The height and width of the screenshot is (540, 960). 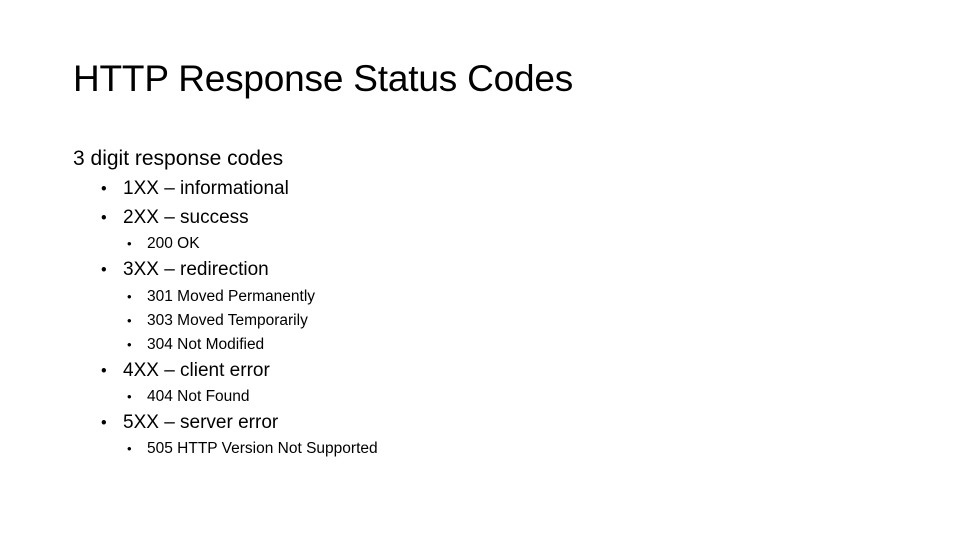 I want to click on sub-item-404: • 404 Not Found, so click(x=188, y=397).